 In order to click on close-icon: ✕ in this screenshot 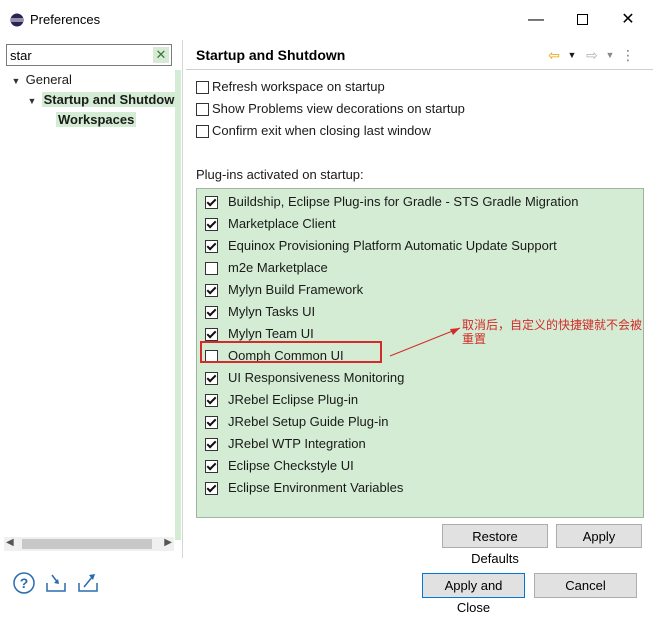, I will do `click(628, 19)`.